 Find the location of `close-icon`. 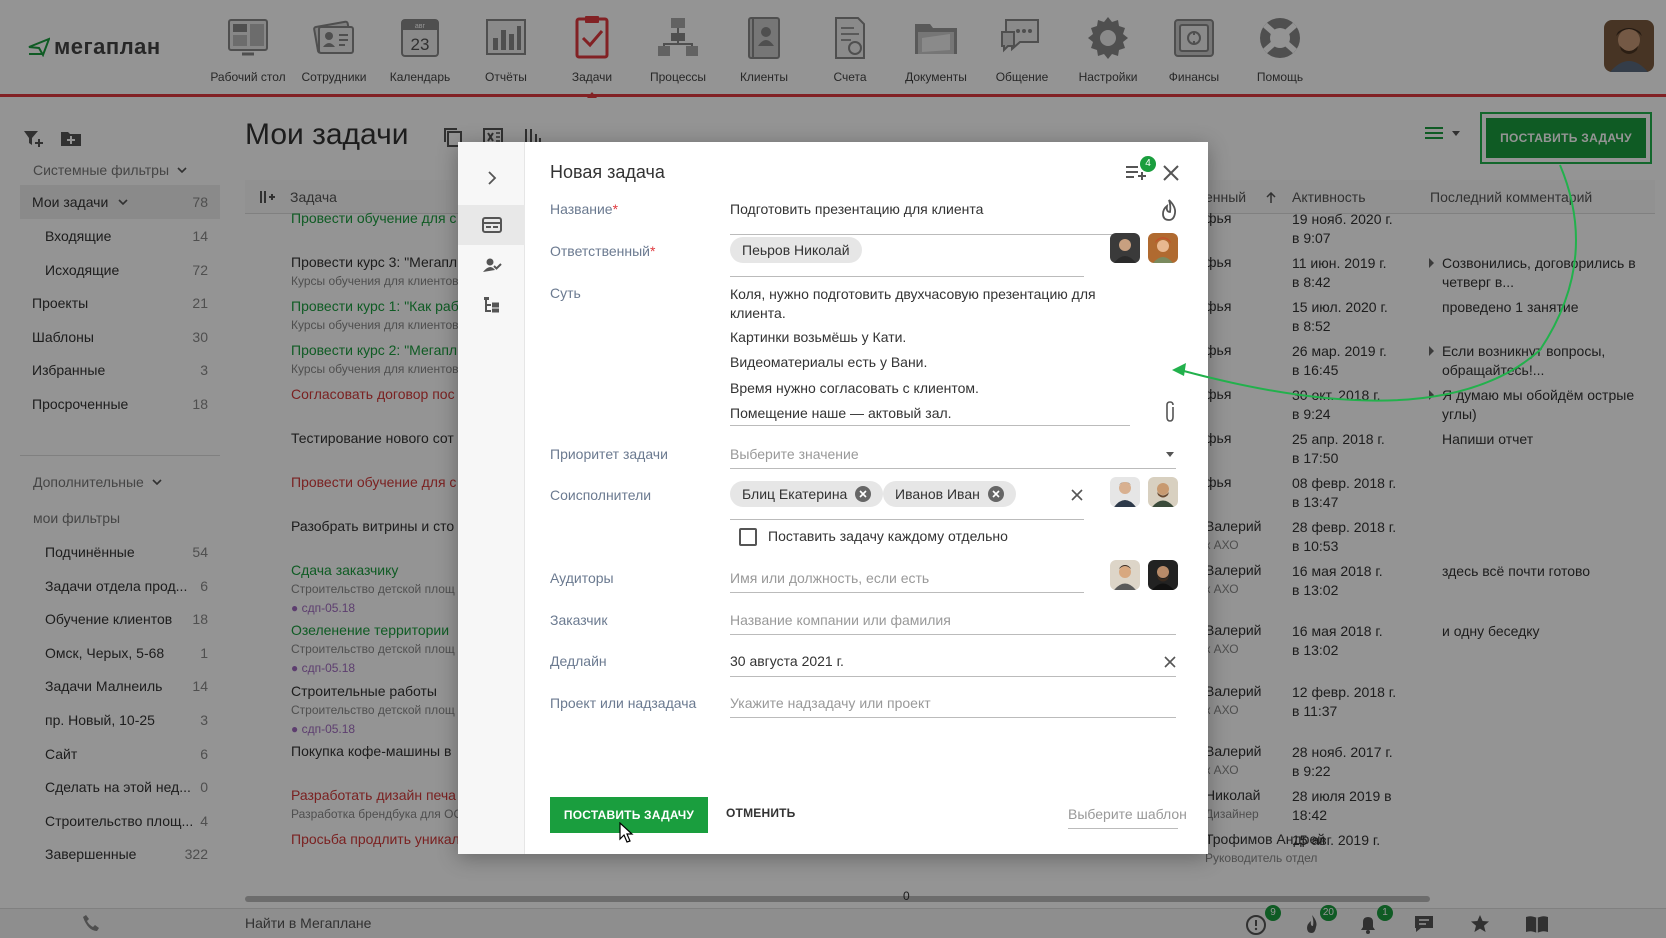

close-icon is located at coordinates (1171, 173).